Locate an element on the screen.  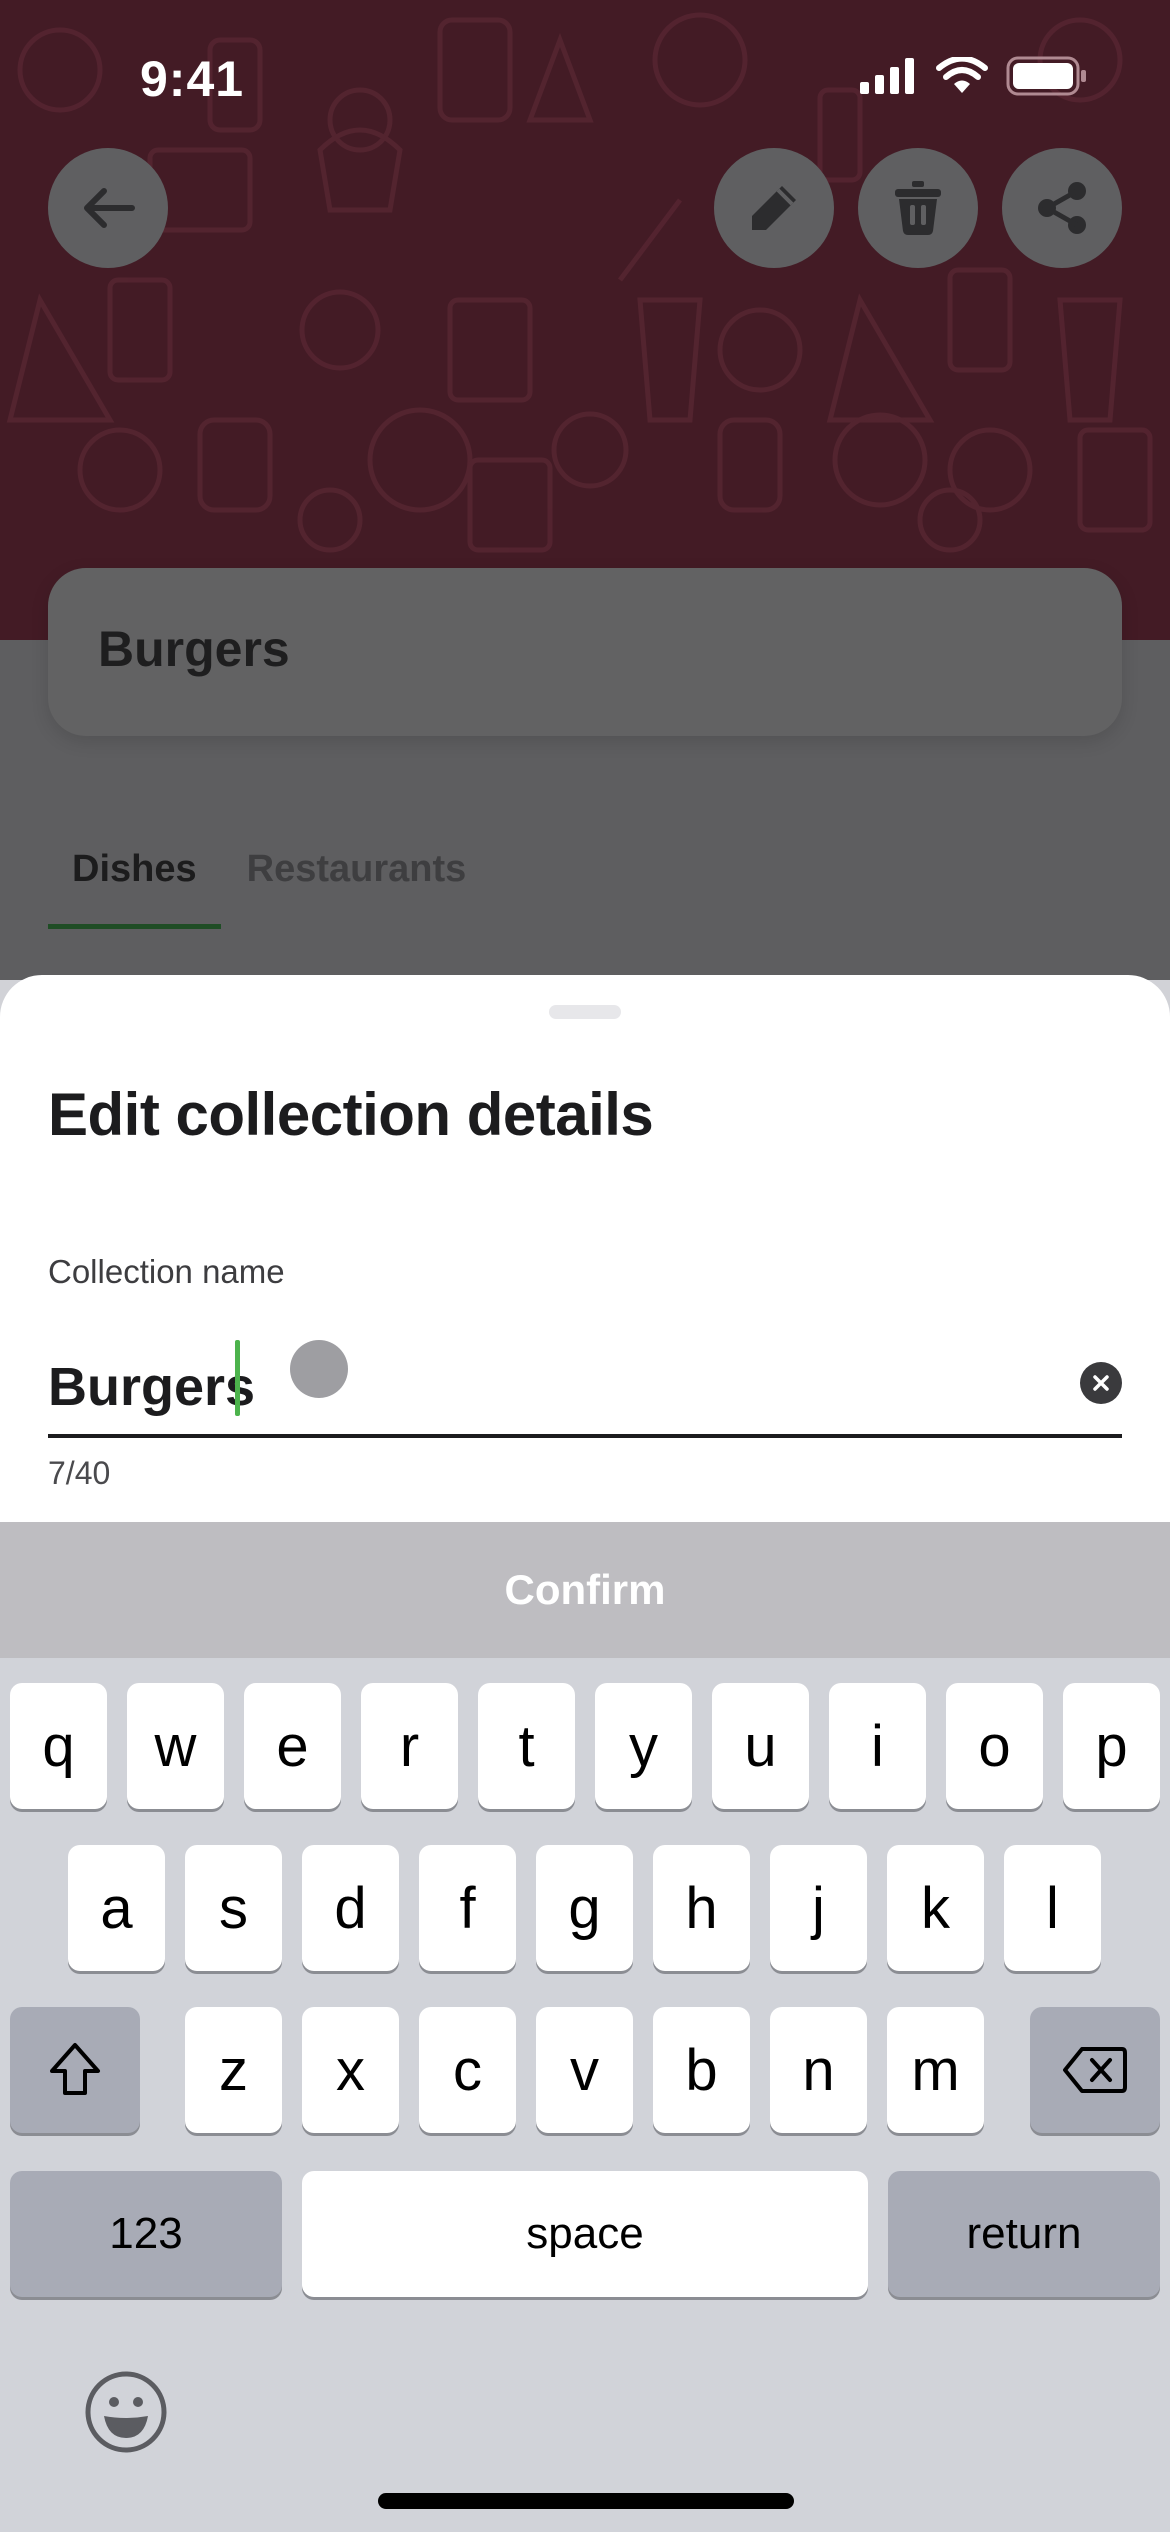
collection-name-input is located at coordinates (498, 1385).